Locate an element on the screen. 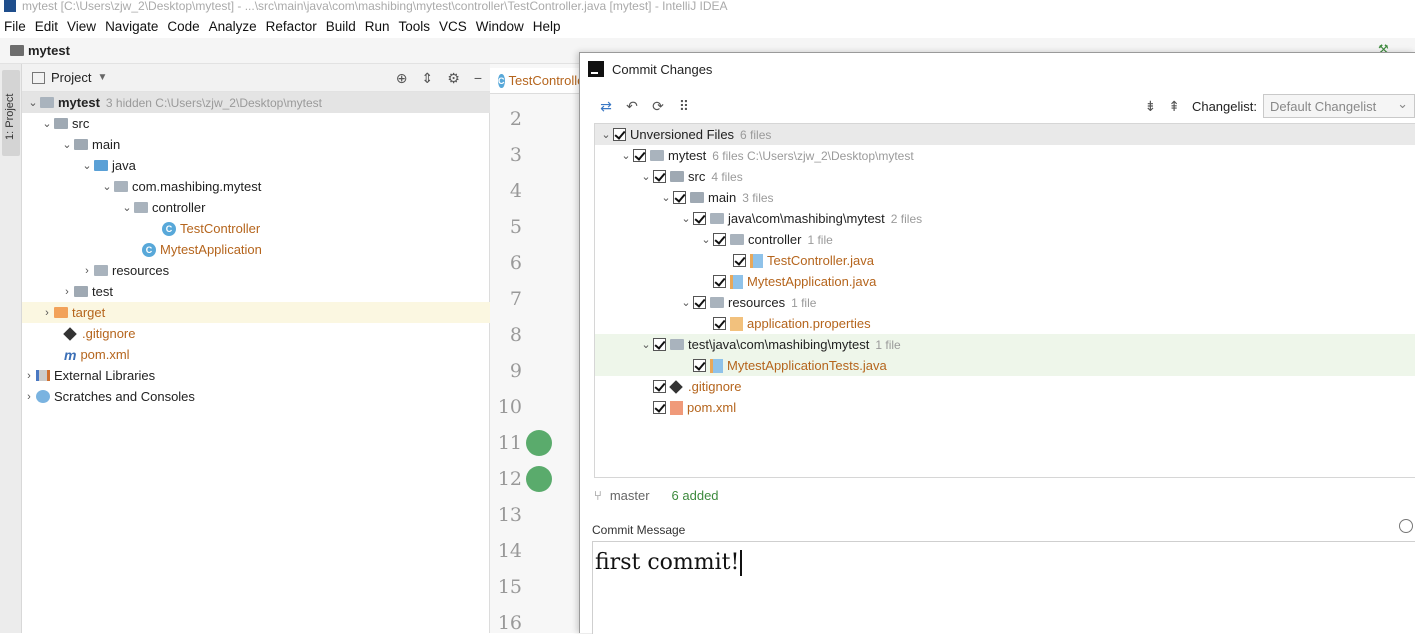 This screenshot has height=634, width=1415. show-diff-icon: ⇄ is located at coordinates (606, 106).